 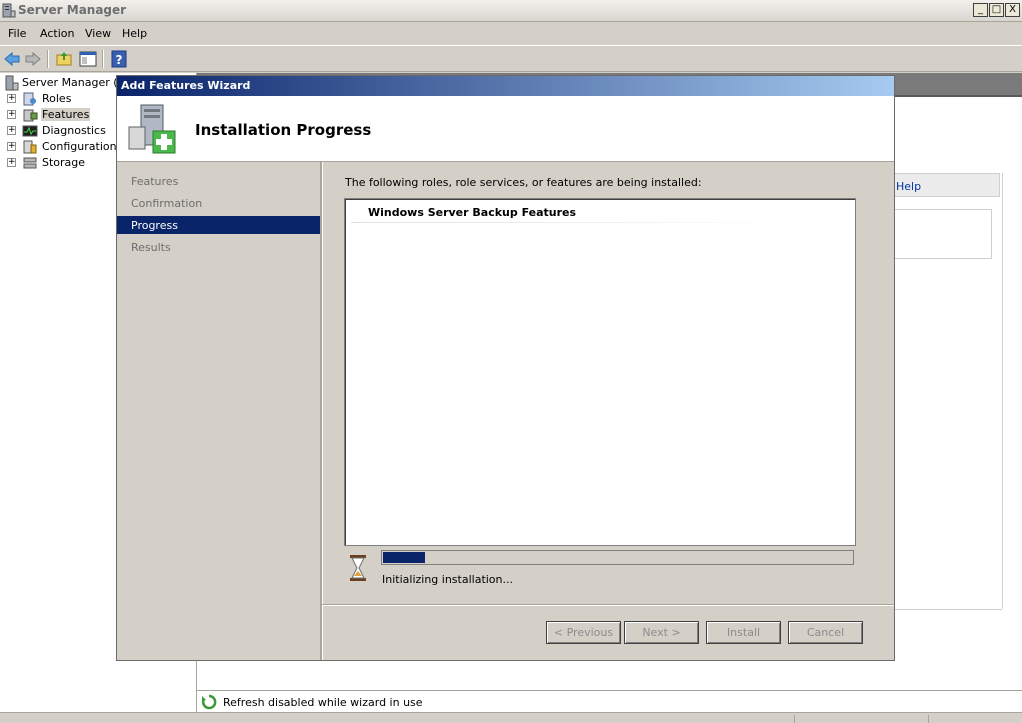 What do you see at coordinates (609, 701) in the screenshot?
I see `status-bar: Refresh disabled while wizard in use` at bounding box center [609, 701].